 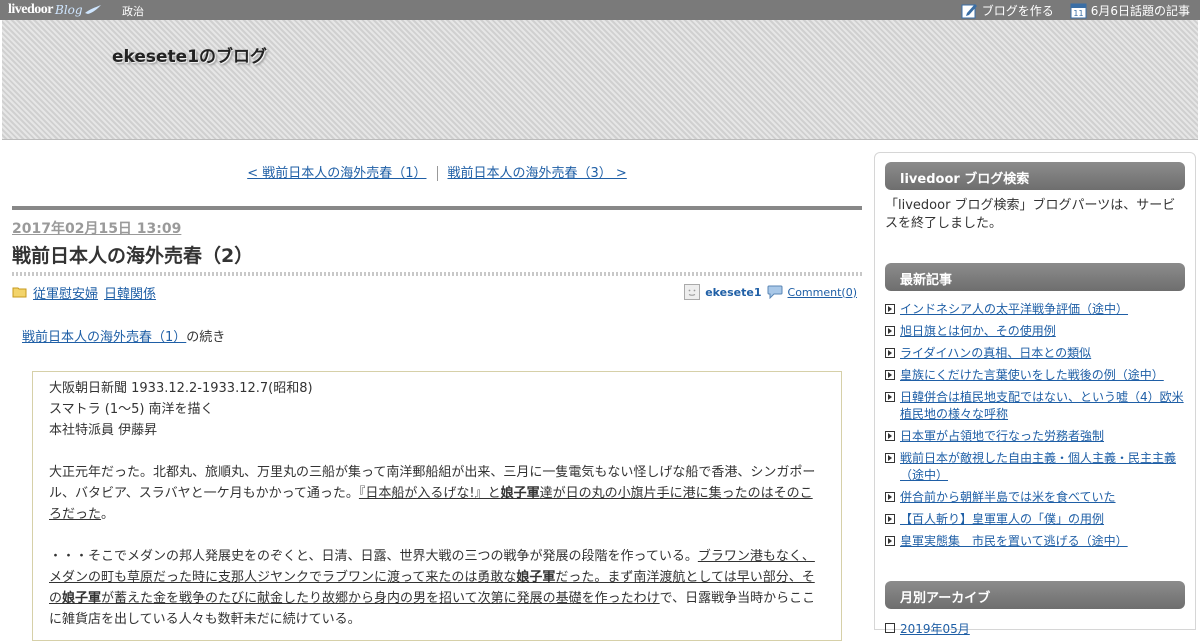 I want to click on list-item: 戦前日本が敵視した自由主義・個人主義・民主主義（途中）, so click(x=1036, y=467).